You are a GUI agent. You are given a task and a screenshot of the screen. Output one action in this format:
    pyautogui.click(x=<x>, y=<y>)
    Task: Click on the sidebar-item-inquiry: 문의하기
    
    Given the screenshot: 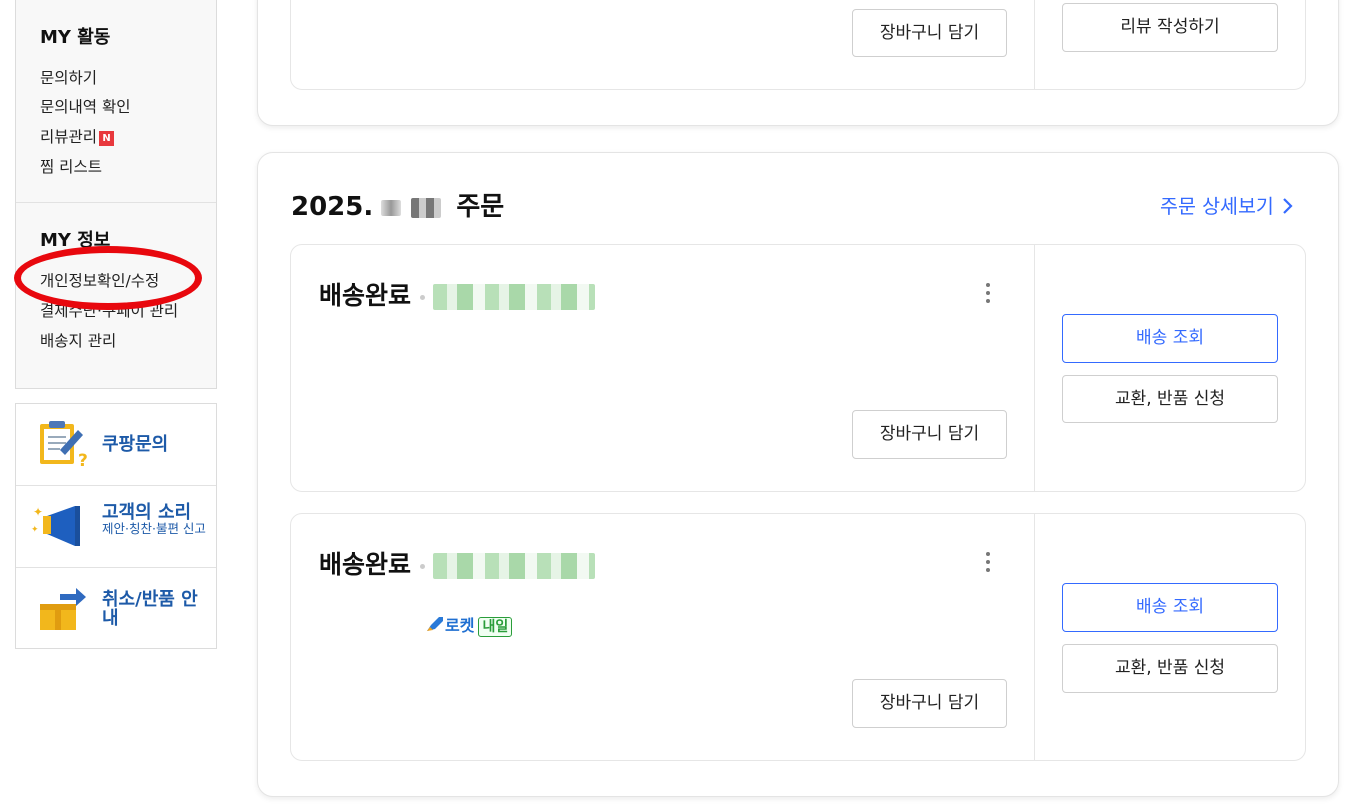 What is the action you would take?
    pyautogui.click(x=68, y=77)
    